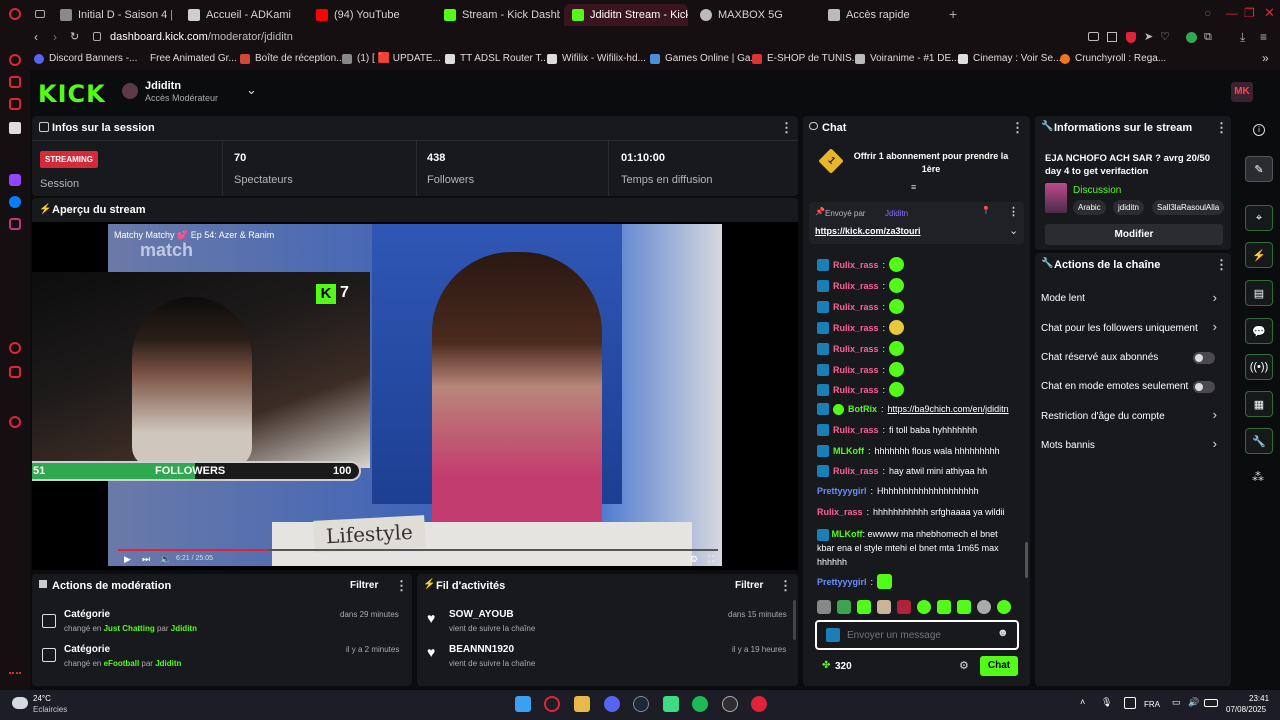  Describe the element at coordinates (1136, 416) in the screenshot. I see `action-age-restriction: Restriction d'âge du compte` at that location.